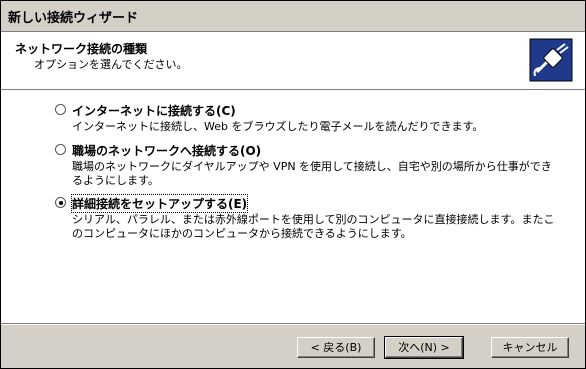 The width and height of the screenshot is (586, 369). Describe the element at coordinates (551, 60) in the screenshot. I see `network-connection-icon` at that location.